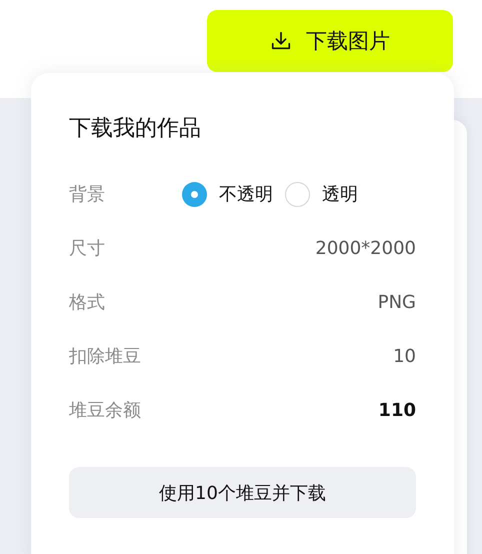 This screenshot has height=554, width=482. I want to click on field-label: 尺寸, so click(87, 248).